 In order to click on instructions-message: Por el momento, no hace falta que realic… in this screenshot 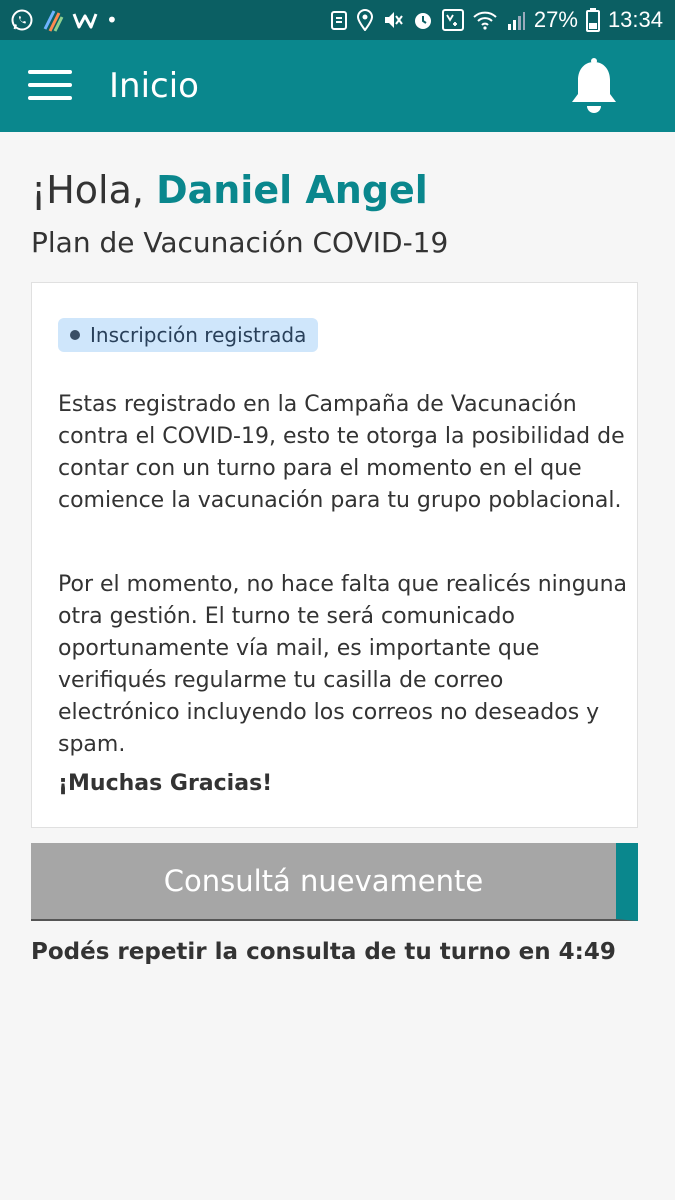, I will do `click(343, 664)`.